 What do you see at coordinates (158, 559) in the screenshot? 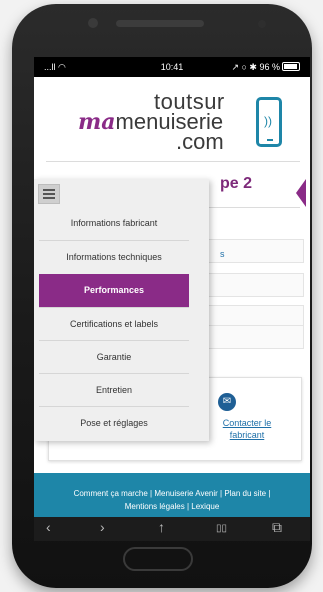
I see `home-button` at bounding box center [158, 559].